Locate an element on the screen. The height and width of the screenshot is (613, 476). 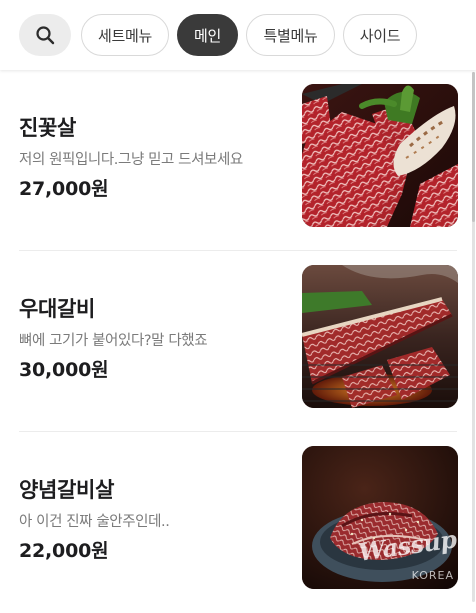
category-bar: 세트메뉴 메인 특별메뉴 사이드 is located at coordinates (238, 35).